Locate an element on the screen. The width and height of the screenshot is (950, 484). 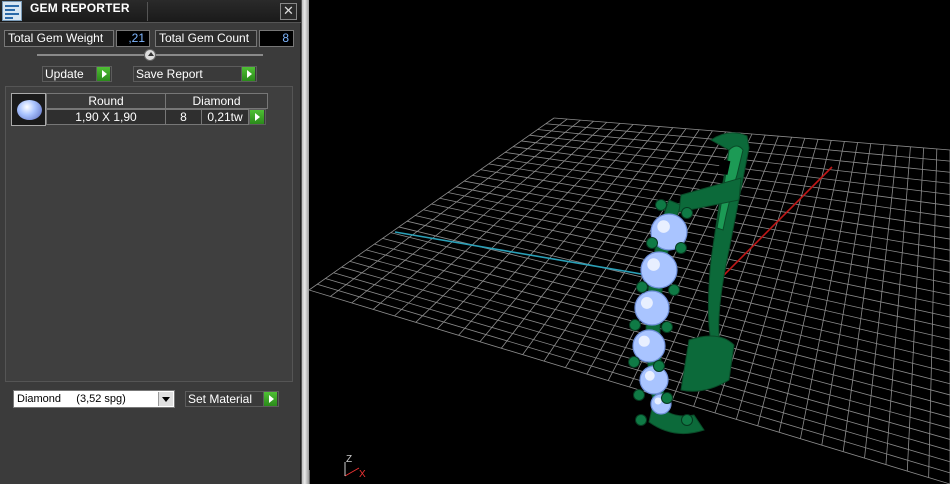
close-button: ✕ is located at coordinates (288, 11).